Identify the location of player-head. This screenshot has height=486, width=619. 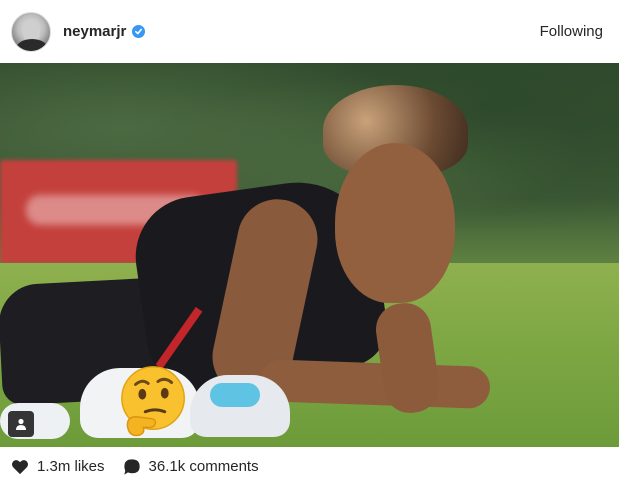
(395, 223).